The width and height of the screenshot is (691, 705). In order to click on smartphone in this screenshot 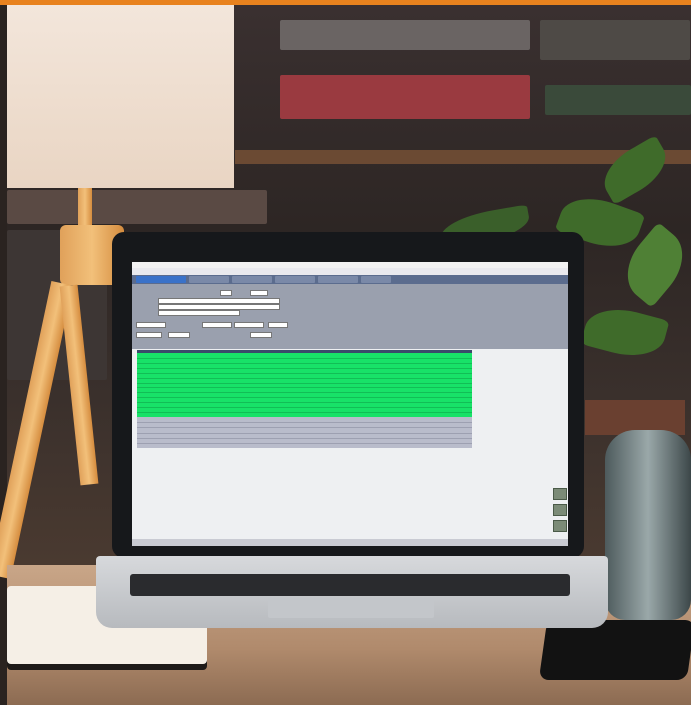, I will do `click(614, 650)`.